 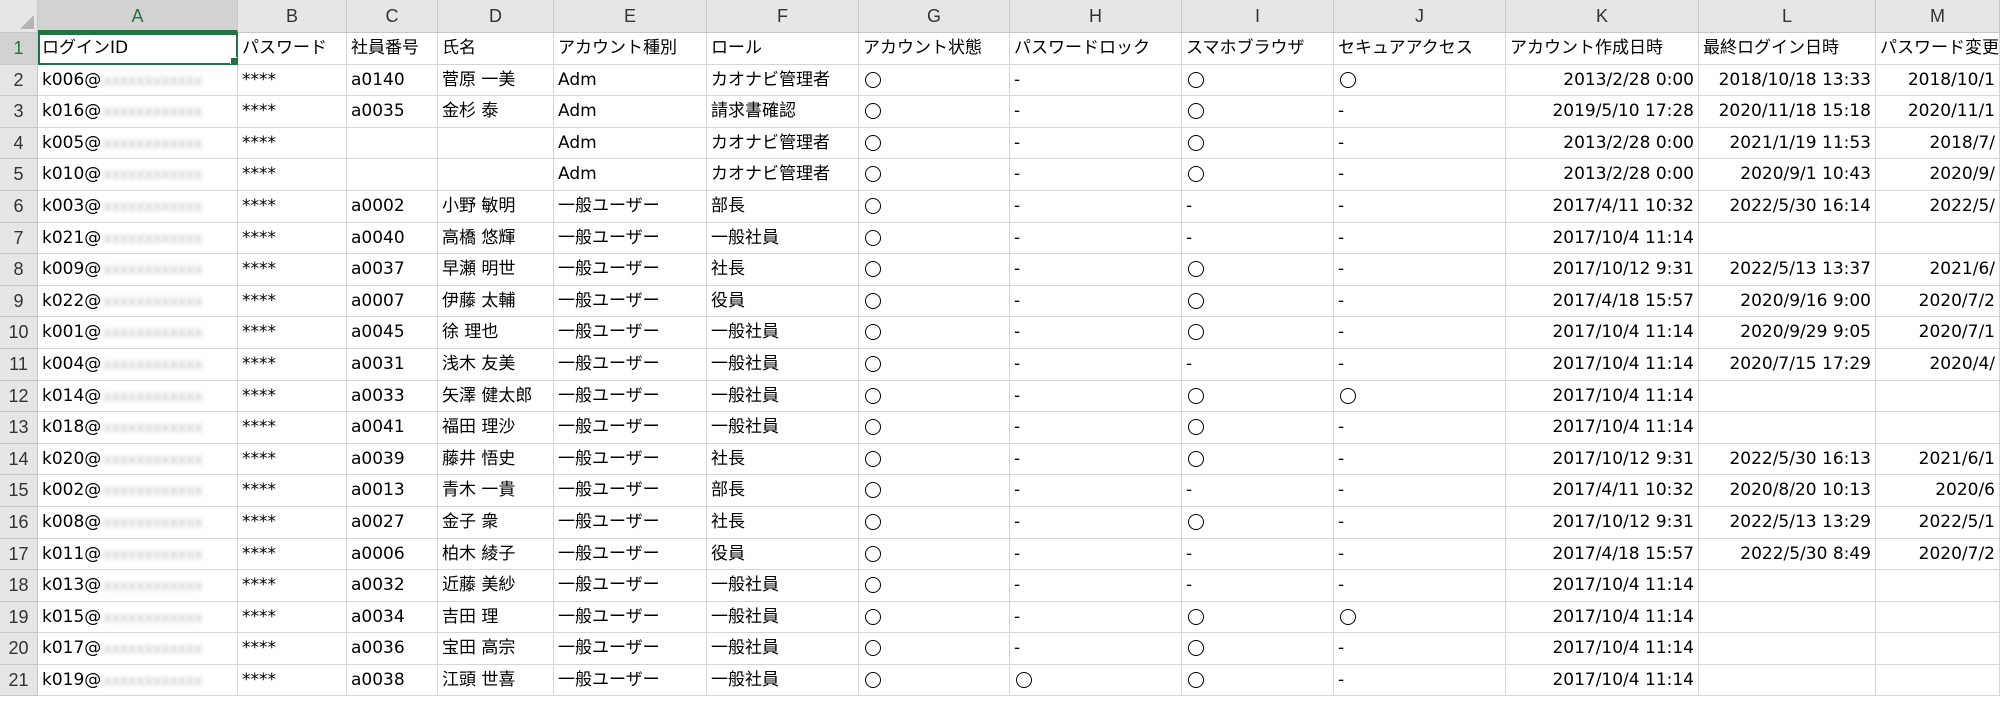 What do you see at coordinates (934, 143) in the screenshot?
I see `cell-g4` at bounding box center [934, 143].